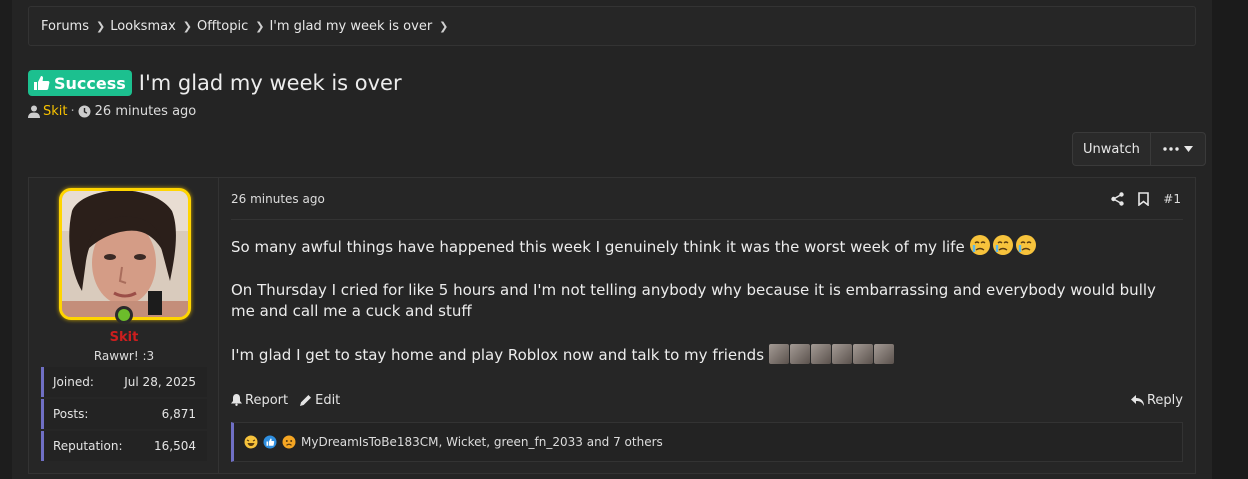  I want to click on breadcrumb-label: Forums, so click(65, 26).